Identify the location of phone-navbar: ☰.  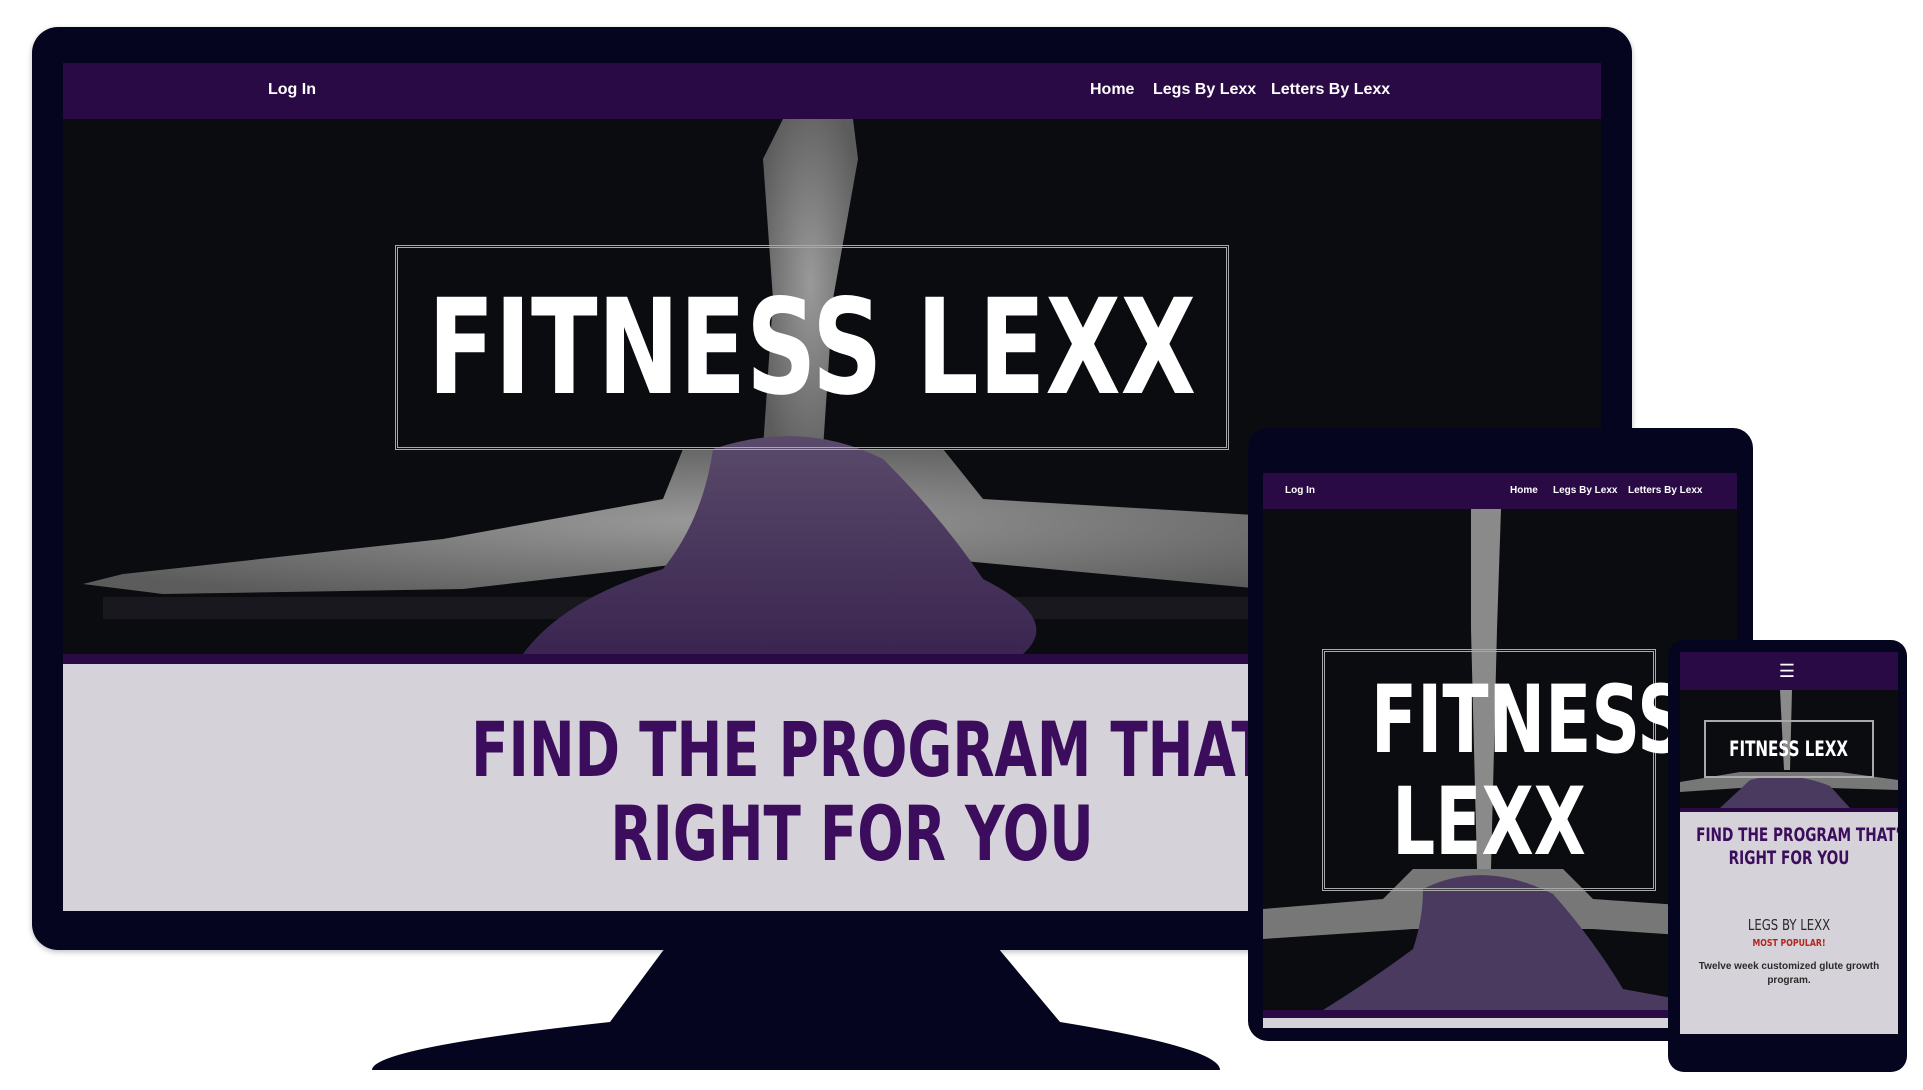
(1789, 671).